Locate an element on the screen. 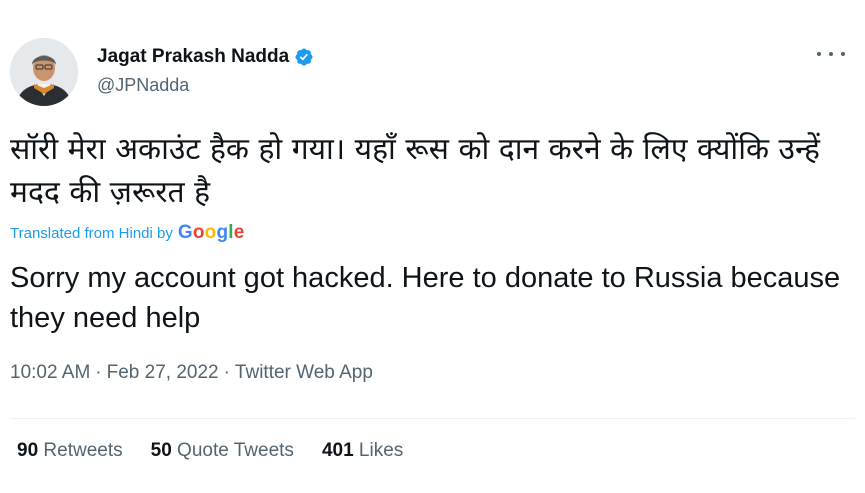 Image resolution: width=865 pixels, height=493 pixels. author-name: Jagat Prakash Nadda is located at coordinates (193, 57).